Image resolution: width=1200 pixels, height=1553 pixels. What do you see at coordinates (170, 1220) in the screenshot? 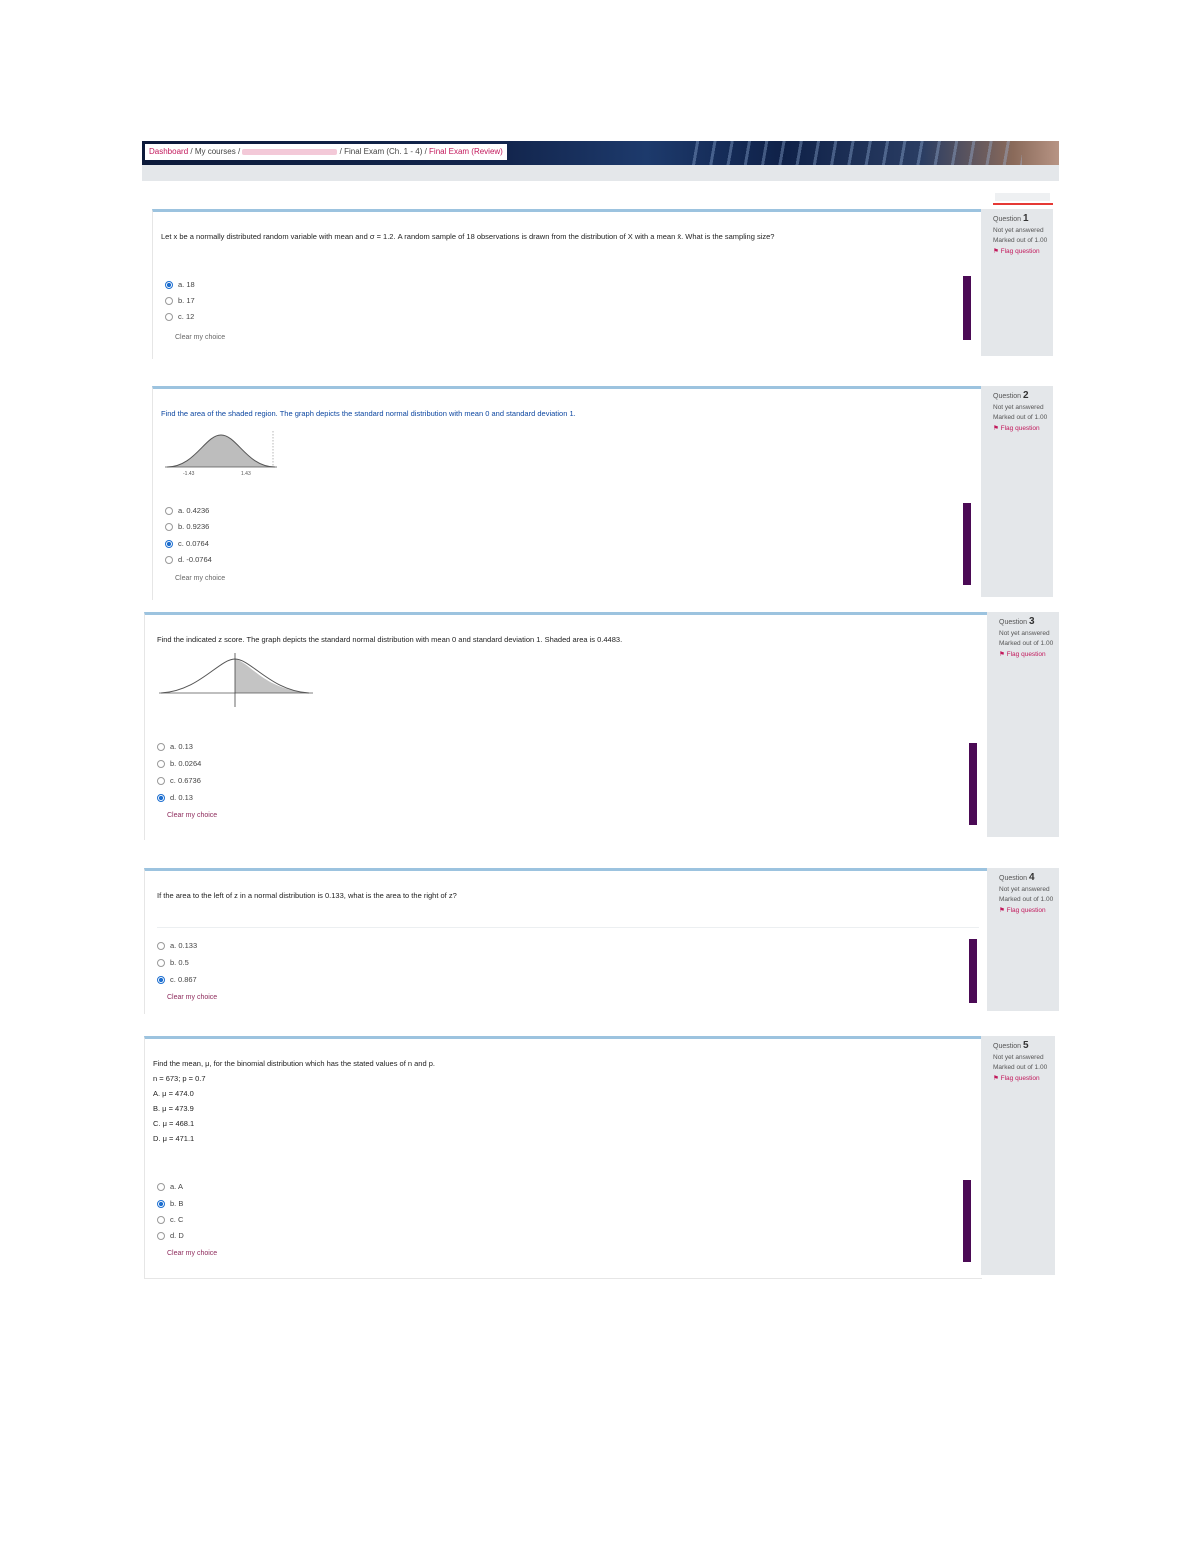
I see `option-c: c. C` at bounding box center [170, 1220].